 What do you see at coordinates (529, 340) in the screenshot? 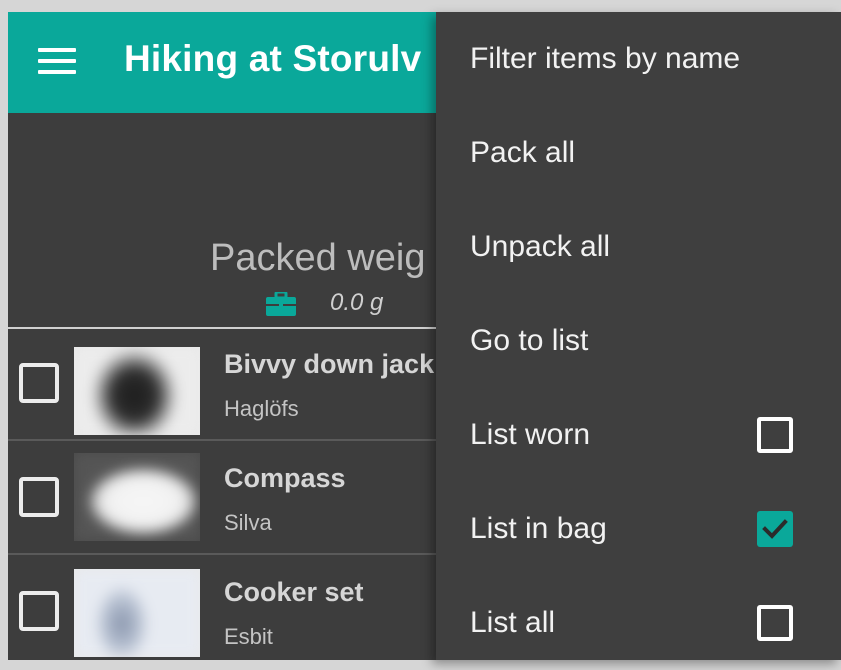
I see `menu-item-label: Go to list` at bounding box center [529, 340].